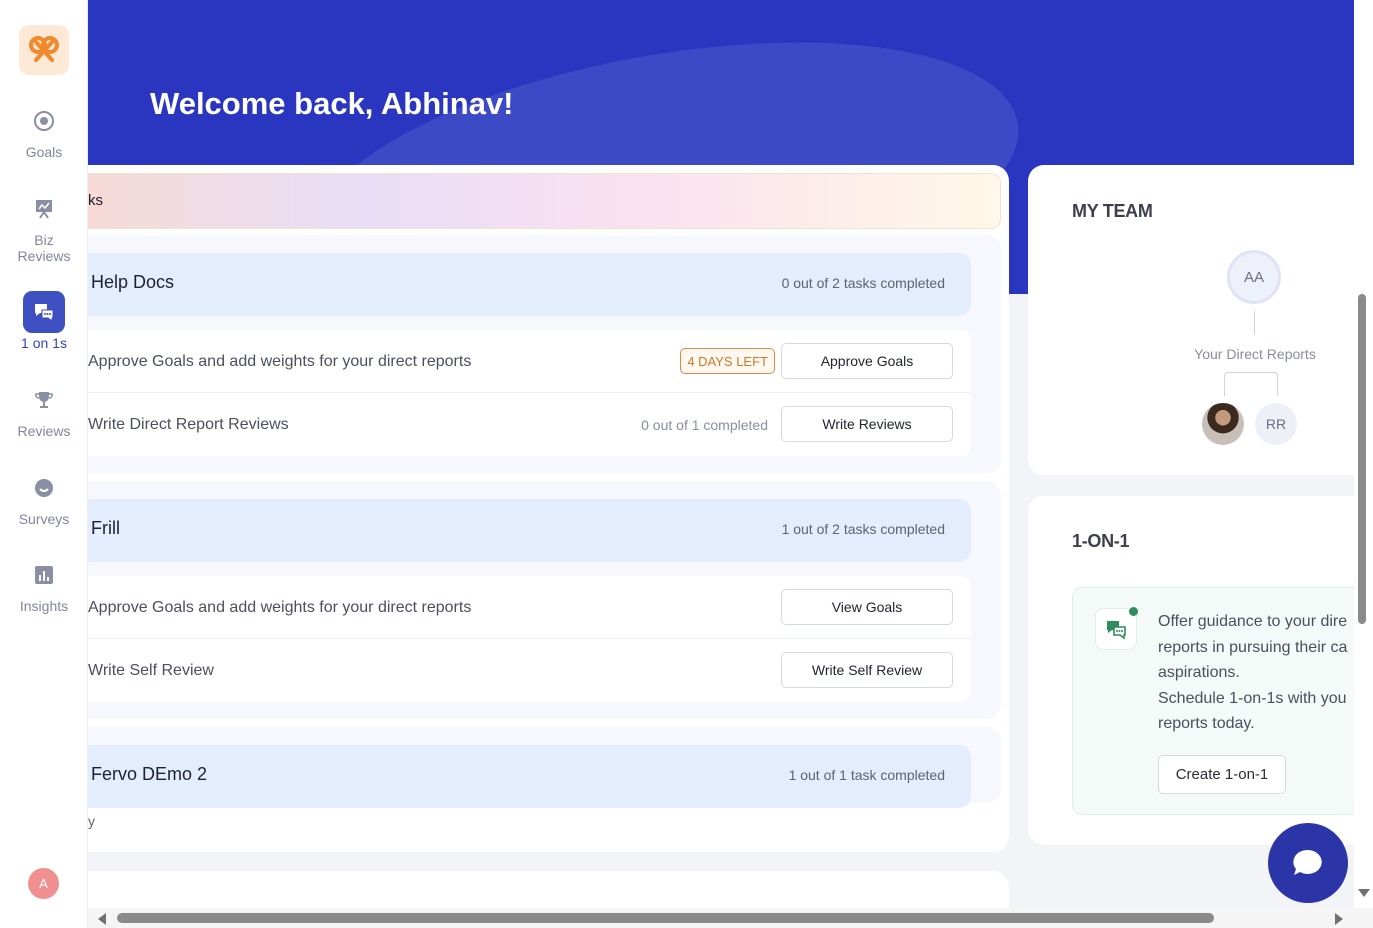  I want to click on welcome-heading: Welcome back, Abhinav!, so click(332, 103).